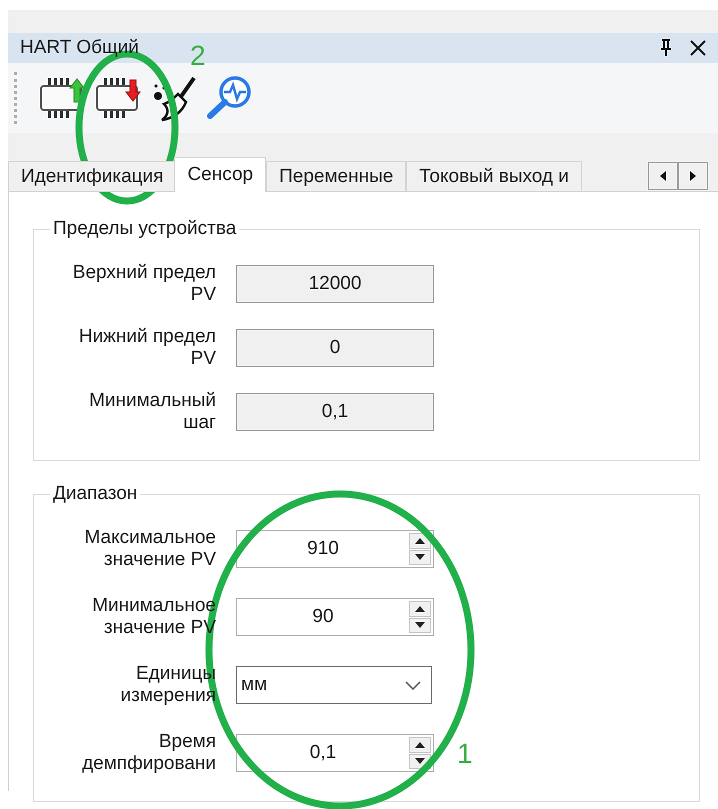 The height and width of the screenshot is (809, 718). Describe the element at coordinates (144, 284) in the screenshot. I see `field-label: Верхний предел PV` at that location.